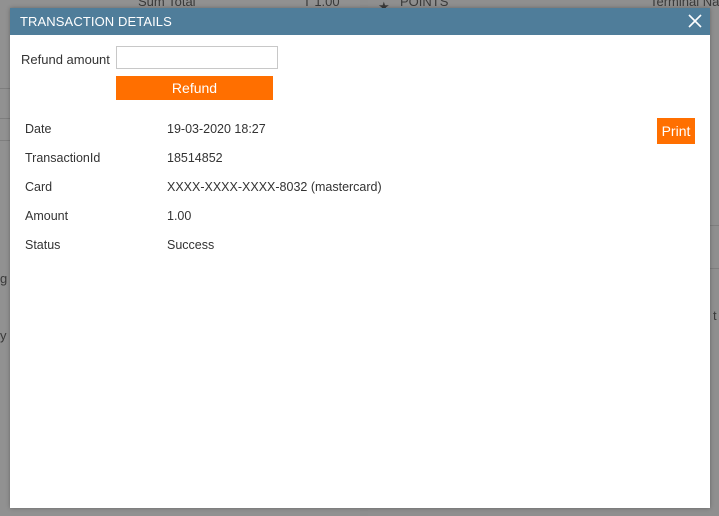 The width and height of the screenshot is (719, 516). Describe the element at coordinates (676, 131) in the screenshot. I see `print-button: Print` at that location.